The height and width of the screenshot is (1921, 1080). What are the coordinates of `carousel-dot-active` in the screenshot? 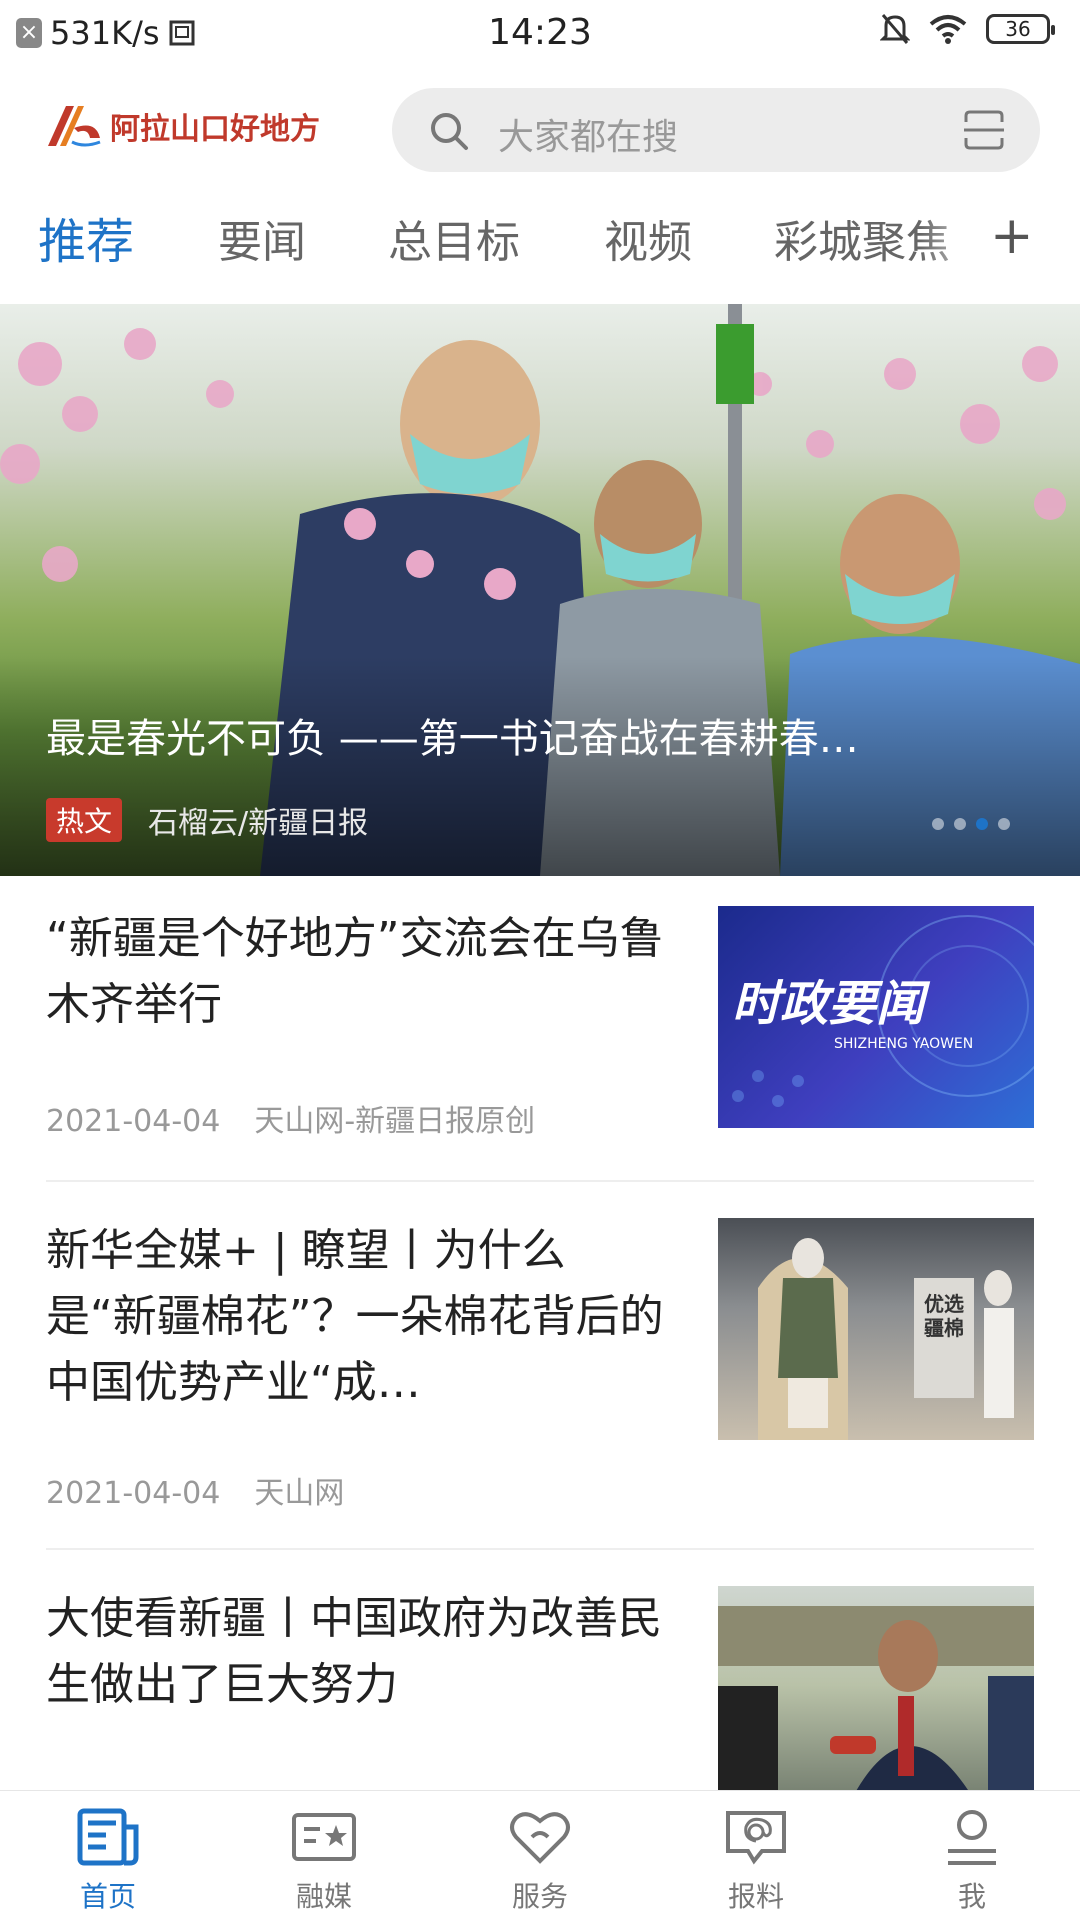 It's located at (982, 824).